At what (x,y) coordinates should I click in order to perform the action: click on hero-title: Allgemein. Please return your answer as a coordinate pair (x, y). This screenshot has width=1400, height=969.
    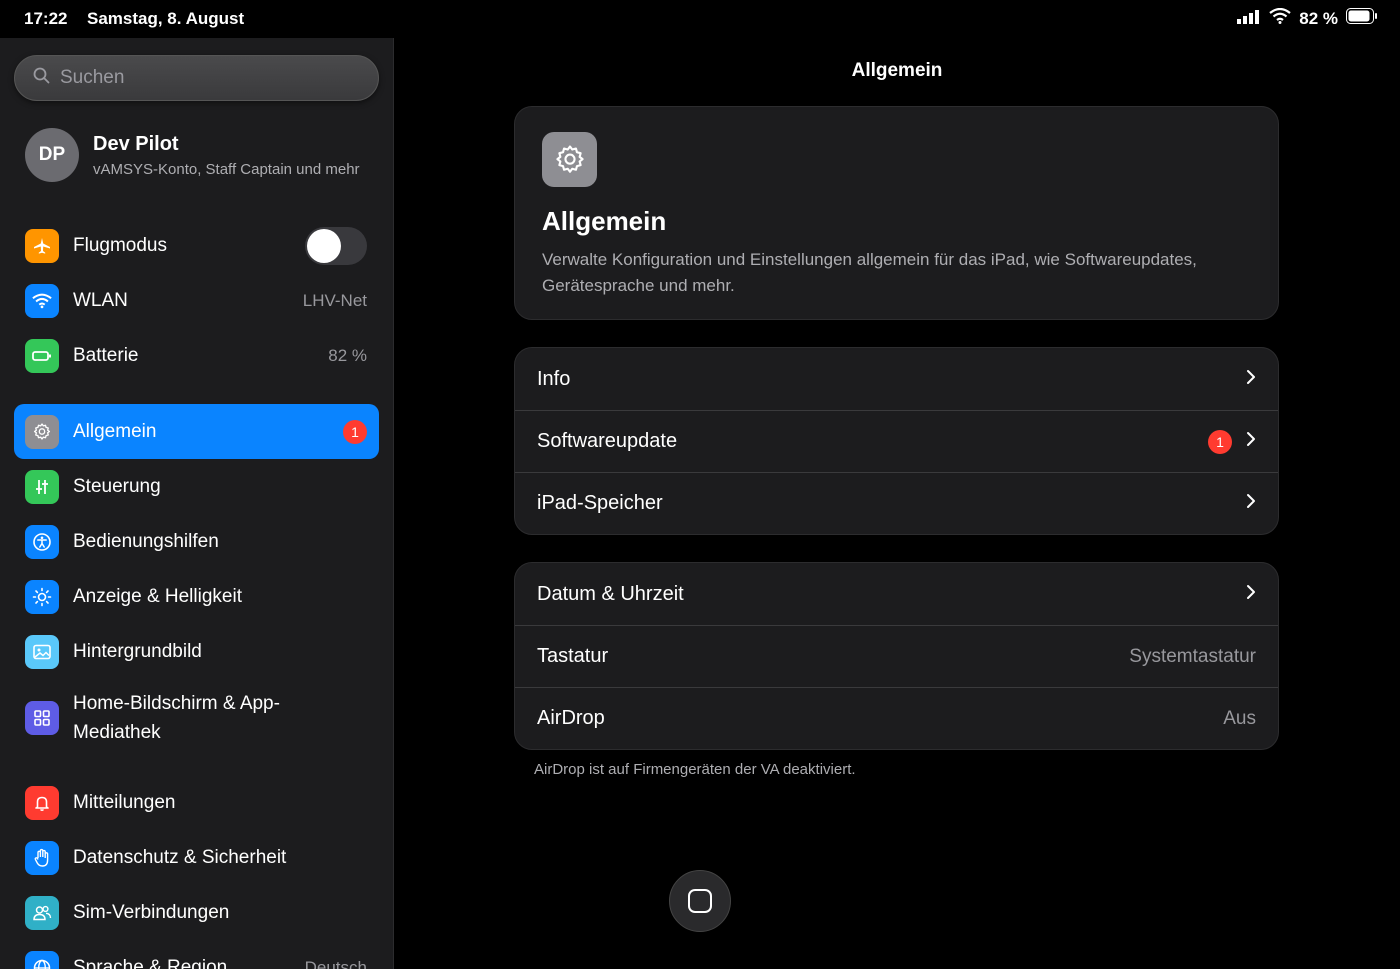
    Looking at the image, I should click on (604, 221).